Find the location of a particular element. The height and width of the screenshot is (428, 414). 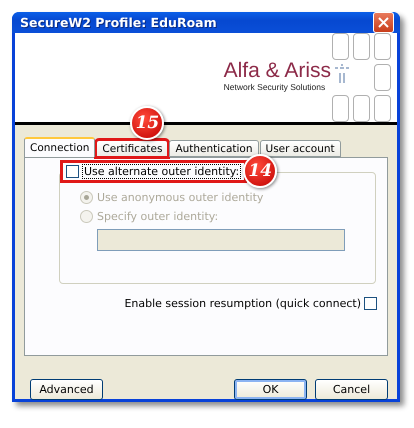

checkbox-label: Enable session resumption (quick connect) is located at coordinates (242, 303).